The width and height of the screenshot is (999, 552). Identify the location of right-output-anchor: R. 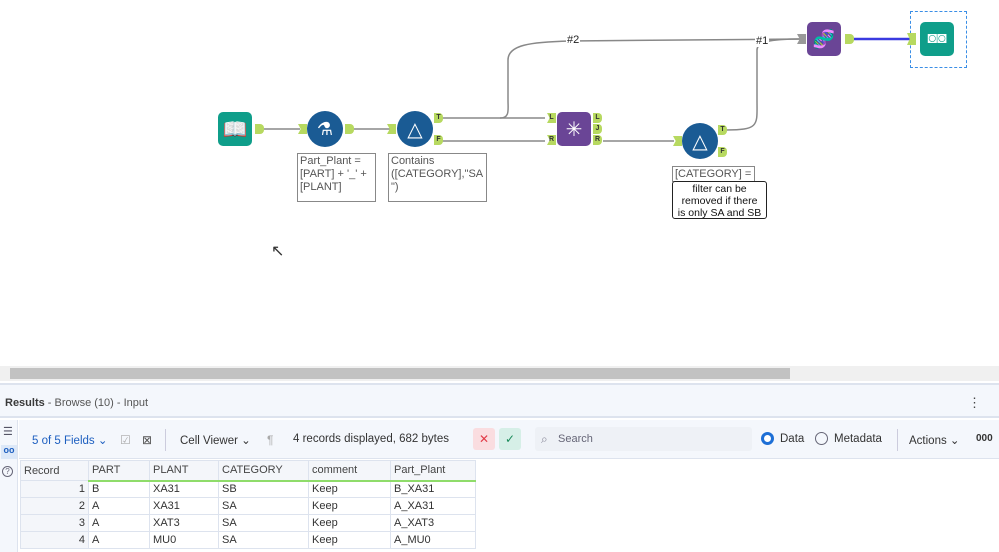
(597, 140).